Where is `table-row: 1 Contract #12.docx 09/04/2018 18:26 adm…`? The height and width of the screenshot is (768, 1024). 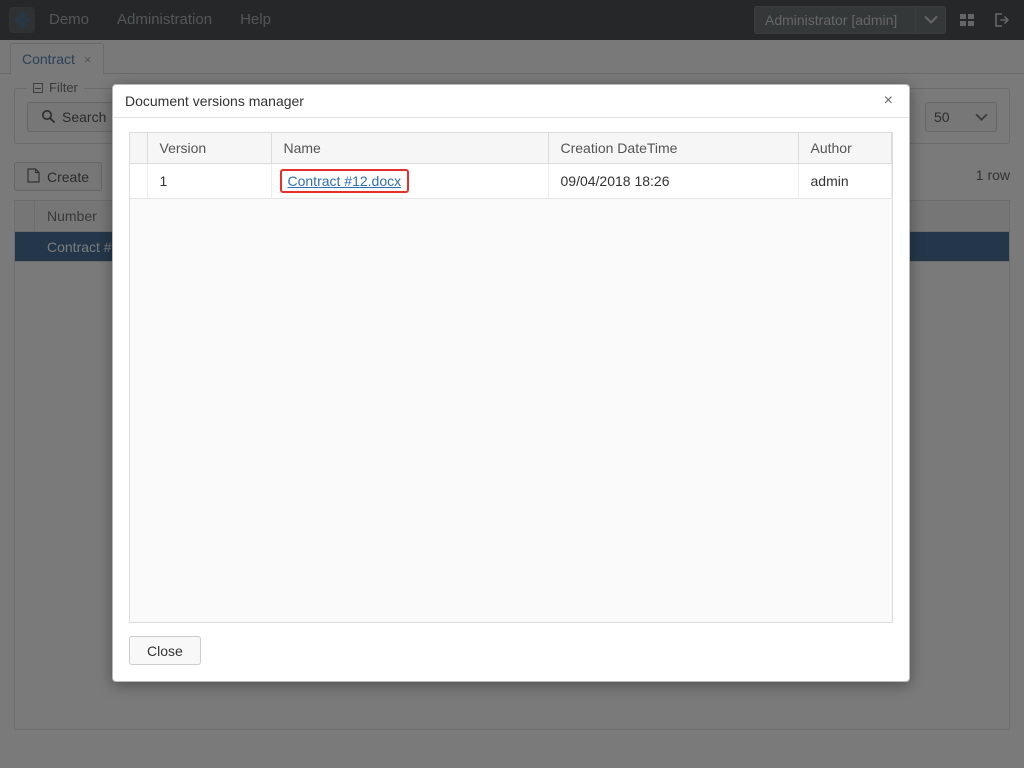 table-row: 1 Contract #12.docx 09/04/2018 18:26 adm… is located at coordinates (511, 181).